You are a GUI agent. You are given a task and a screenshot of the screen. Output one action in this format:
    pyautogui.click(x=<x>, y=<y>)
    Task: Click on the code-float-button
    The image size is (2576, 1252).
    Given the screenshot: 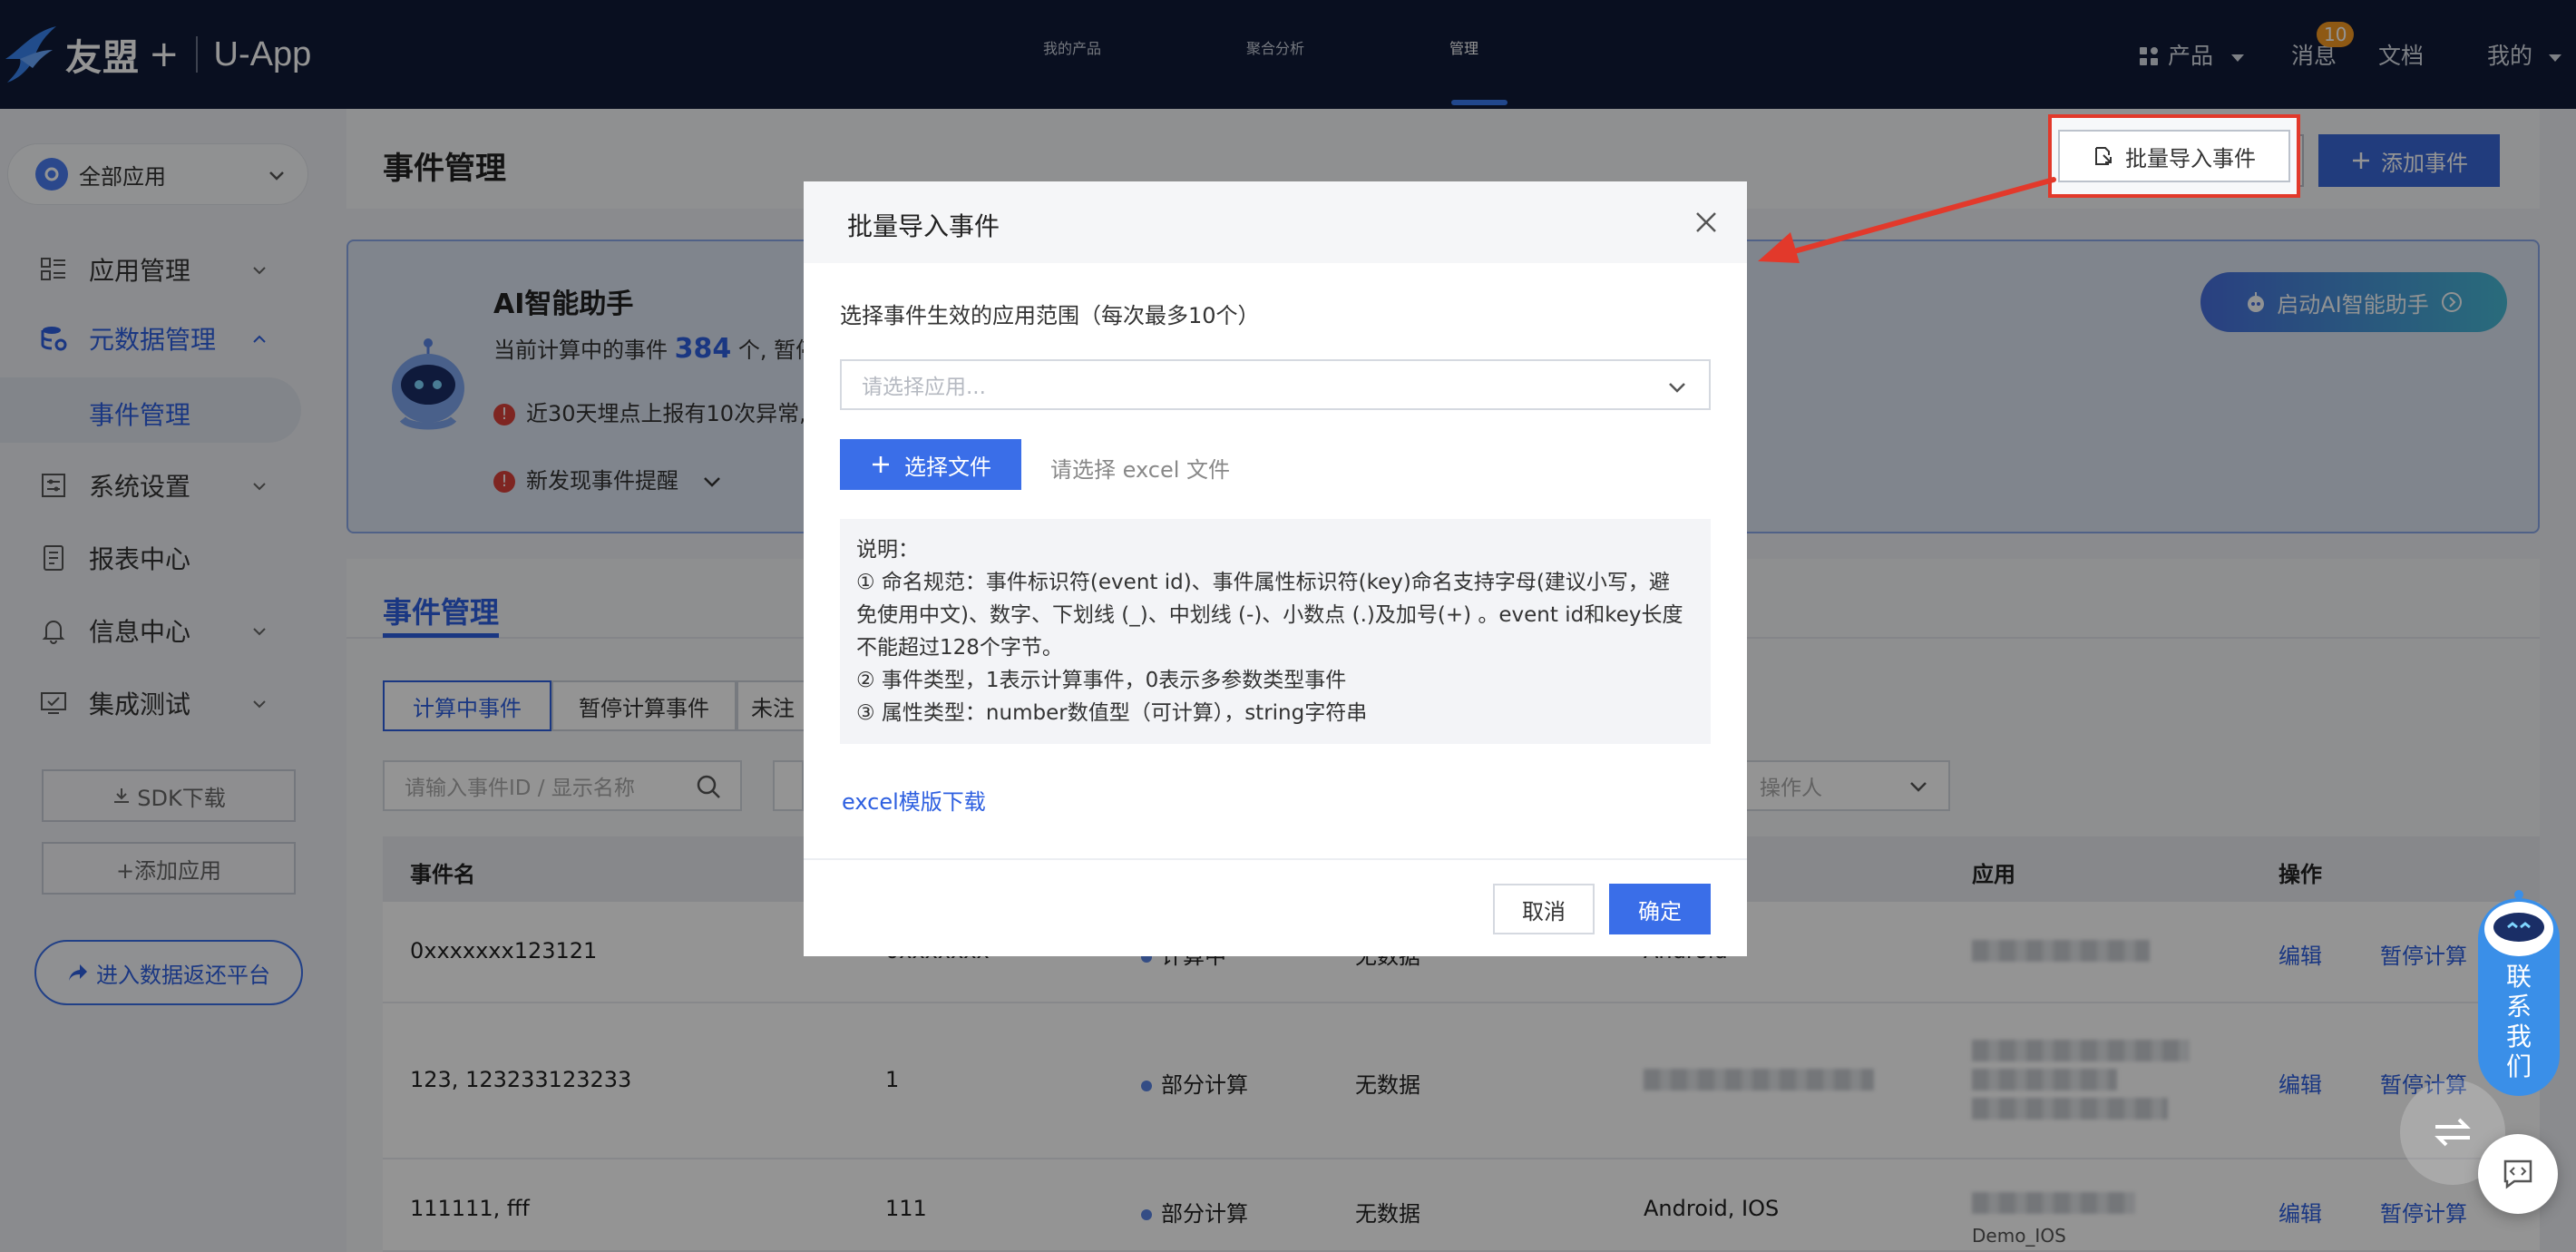 What is the action you would take?
    pyautogui.click(x=2518, y=1174)
    